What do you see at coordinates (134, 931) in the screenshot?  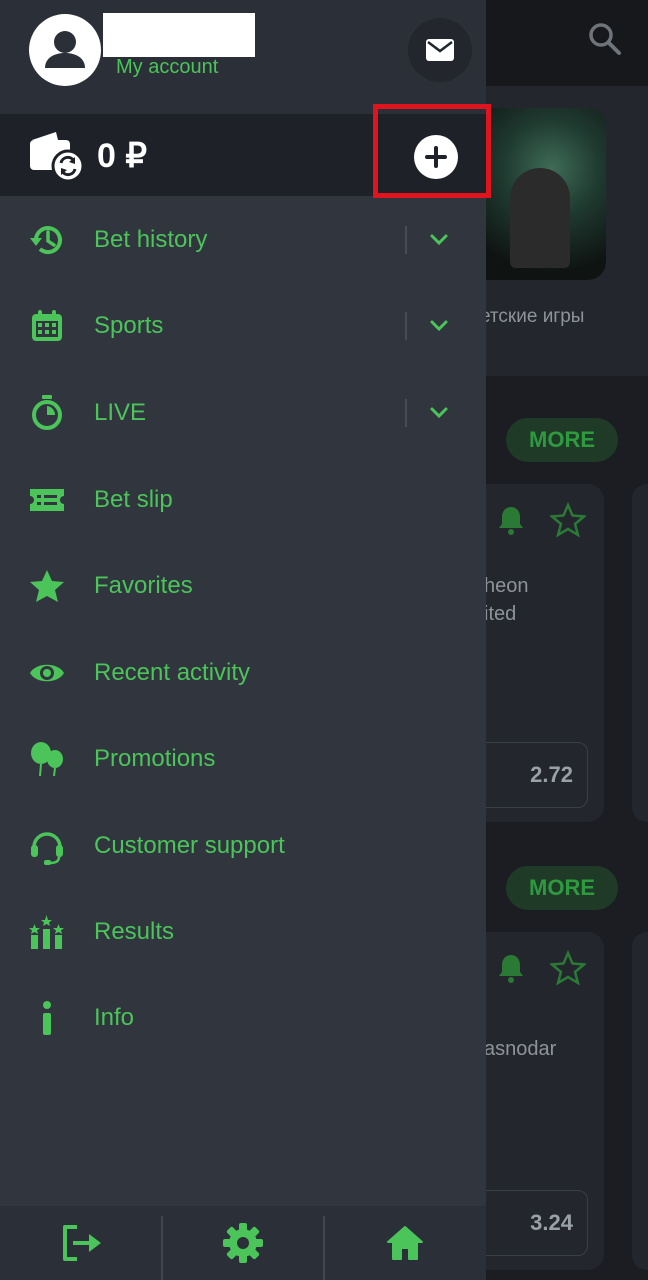 I see `menu-item-label: Results` at bounding box center [134, 931].